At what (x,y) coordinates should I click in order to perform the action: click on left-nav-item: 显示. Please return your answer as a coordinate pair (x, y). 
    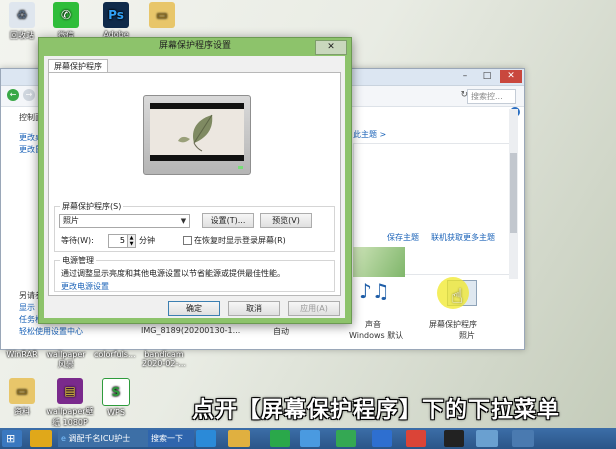
    Looking at the image, I should click on (27, 307).